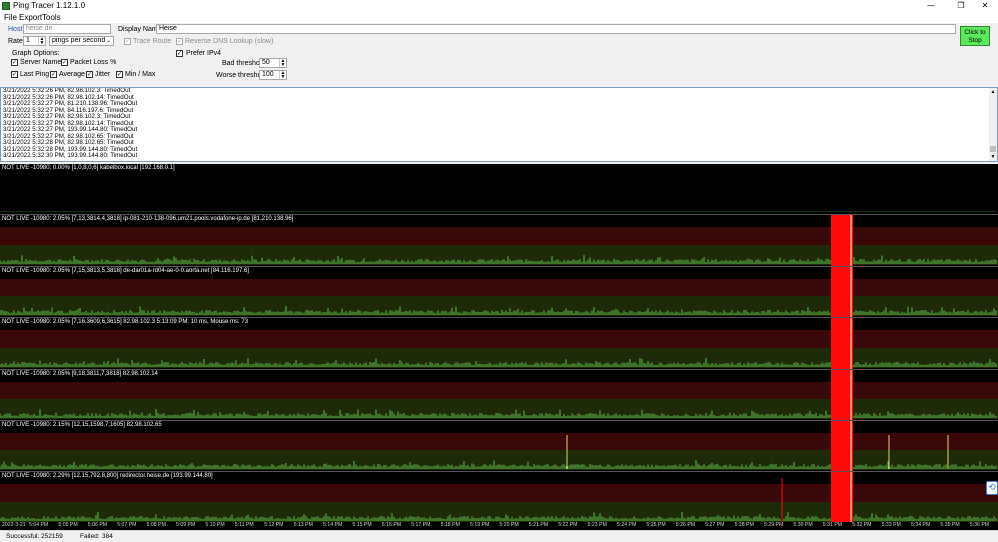 The height and width of the screenshot is (542, 998). What do you see at coordinates (23, 536) in the screenshot?
I see `successful-label: Successful:` at bounding box center [23, 536].